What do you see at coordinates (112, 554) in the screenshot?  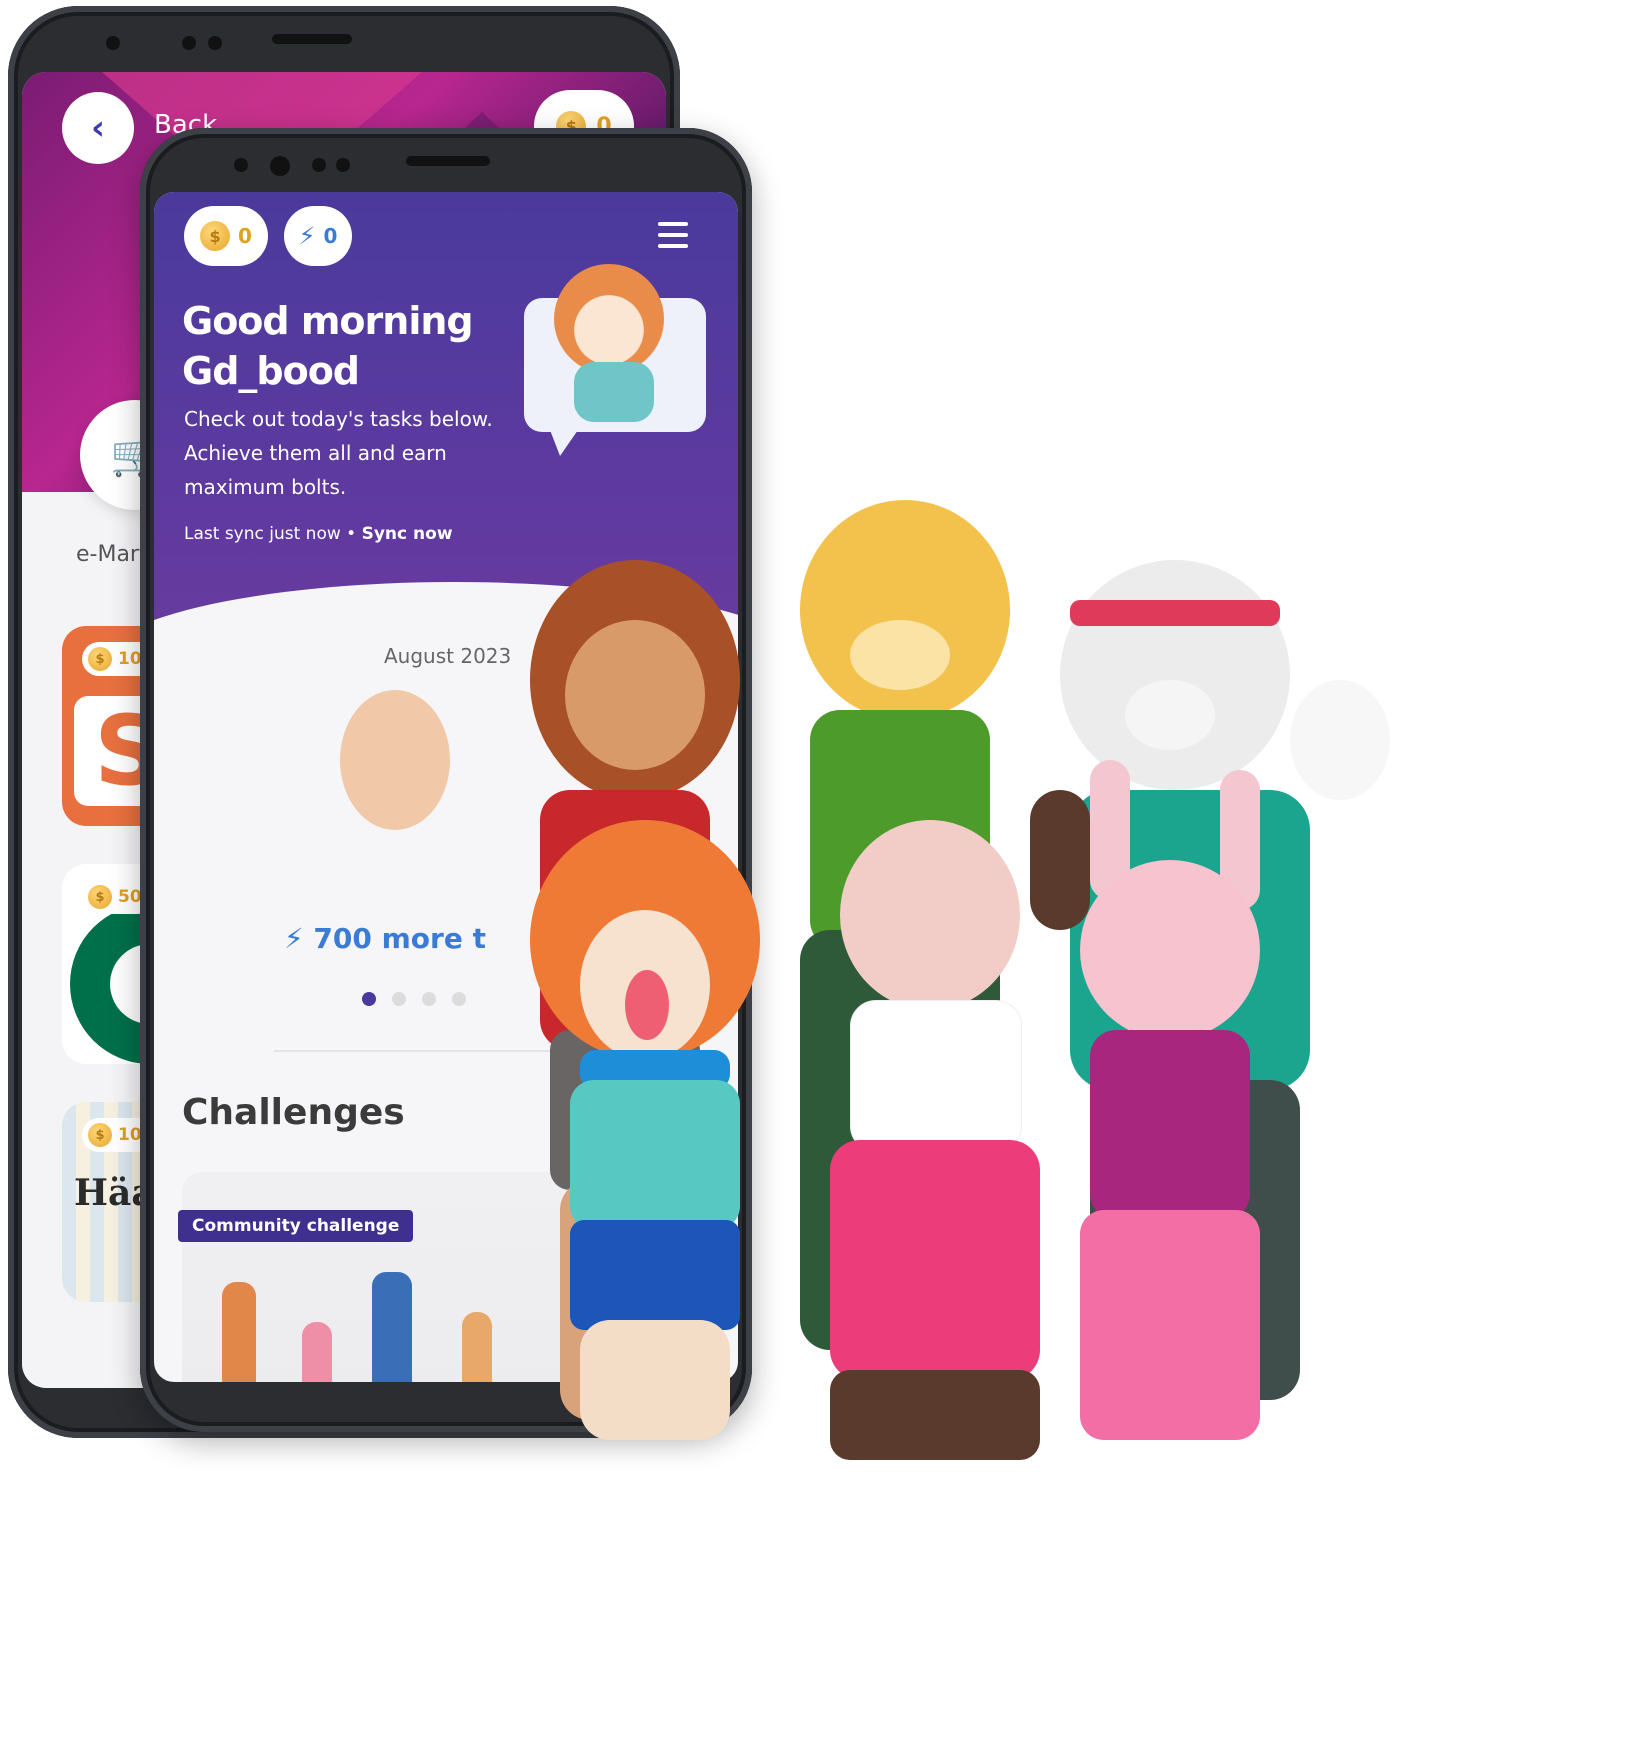 I see `store-item-label: e-Mart` at bounding box center [112, 554].